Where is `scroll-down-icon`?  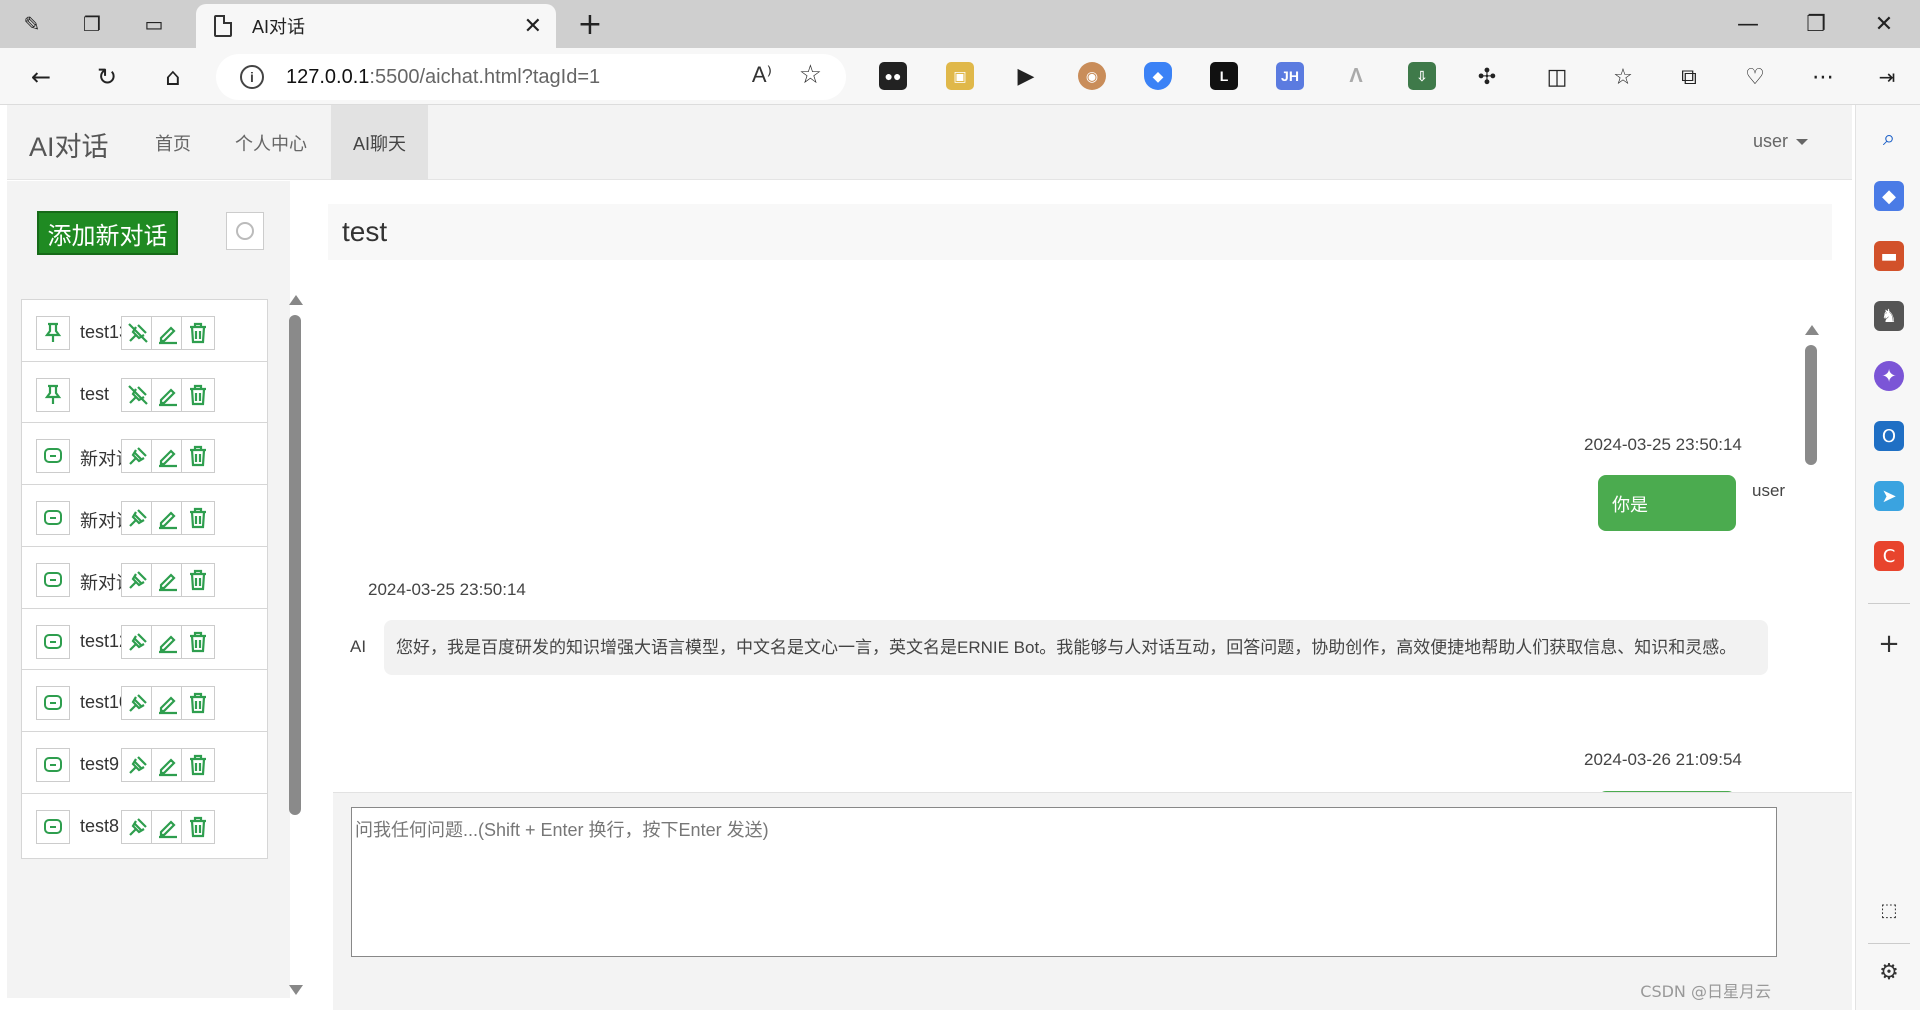
scroll-down-icon is located at coordinates (296, 990).